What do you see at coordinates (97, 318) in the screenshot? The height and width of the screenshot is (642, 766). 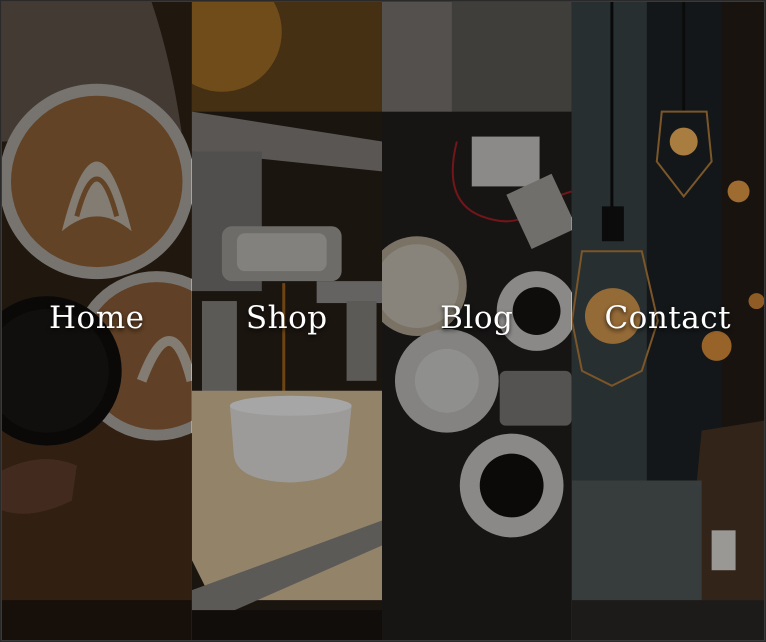 I see `nav-label-home: Home` at bounding box center [97, 318].